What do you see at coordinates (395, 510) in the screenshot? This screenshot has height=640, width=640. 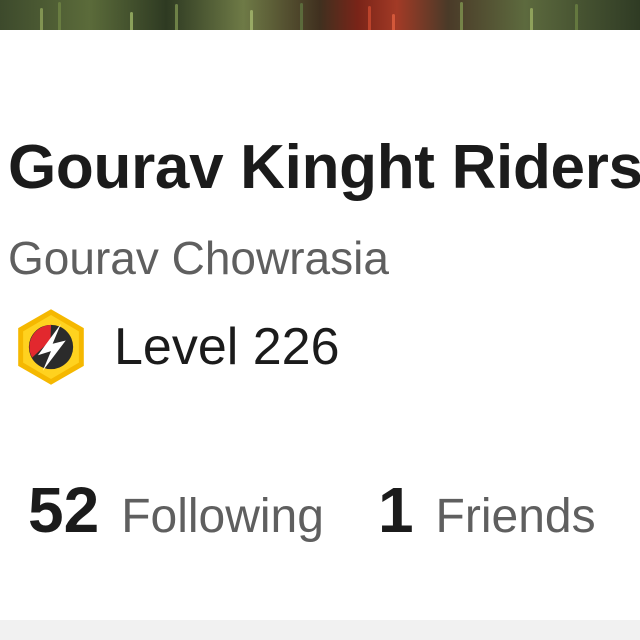 I see `friends-count: 1` at bounding box center [395, 510].